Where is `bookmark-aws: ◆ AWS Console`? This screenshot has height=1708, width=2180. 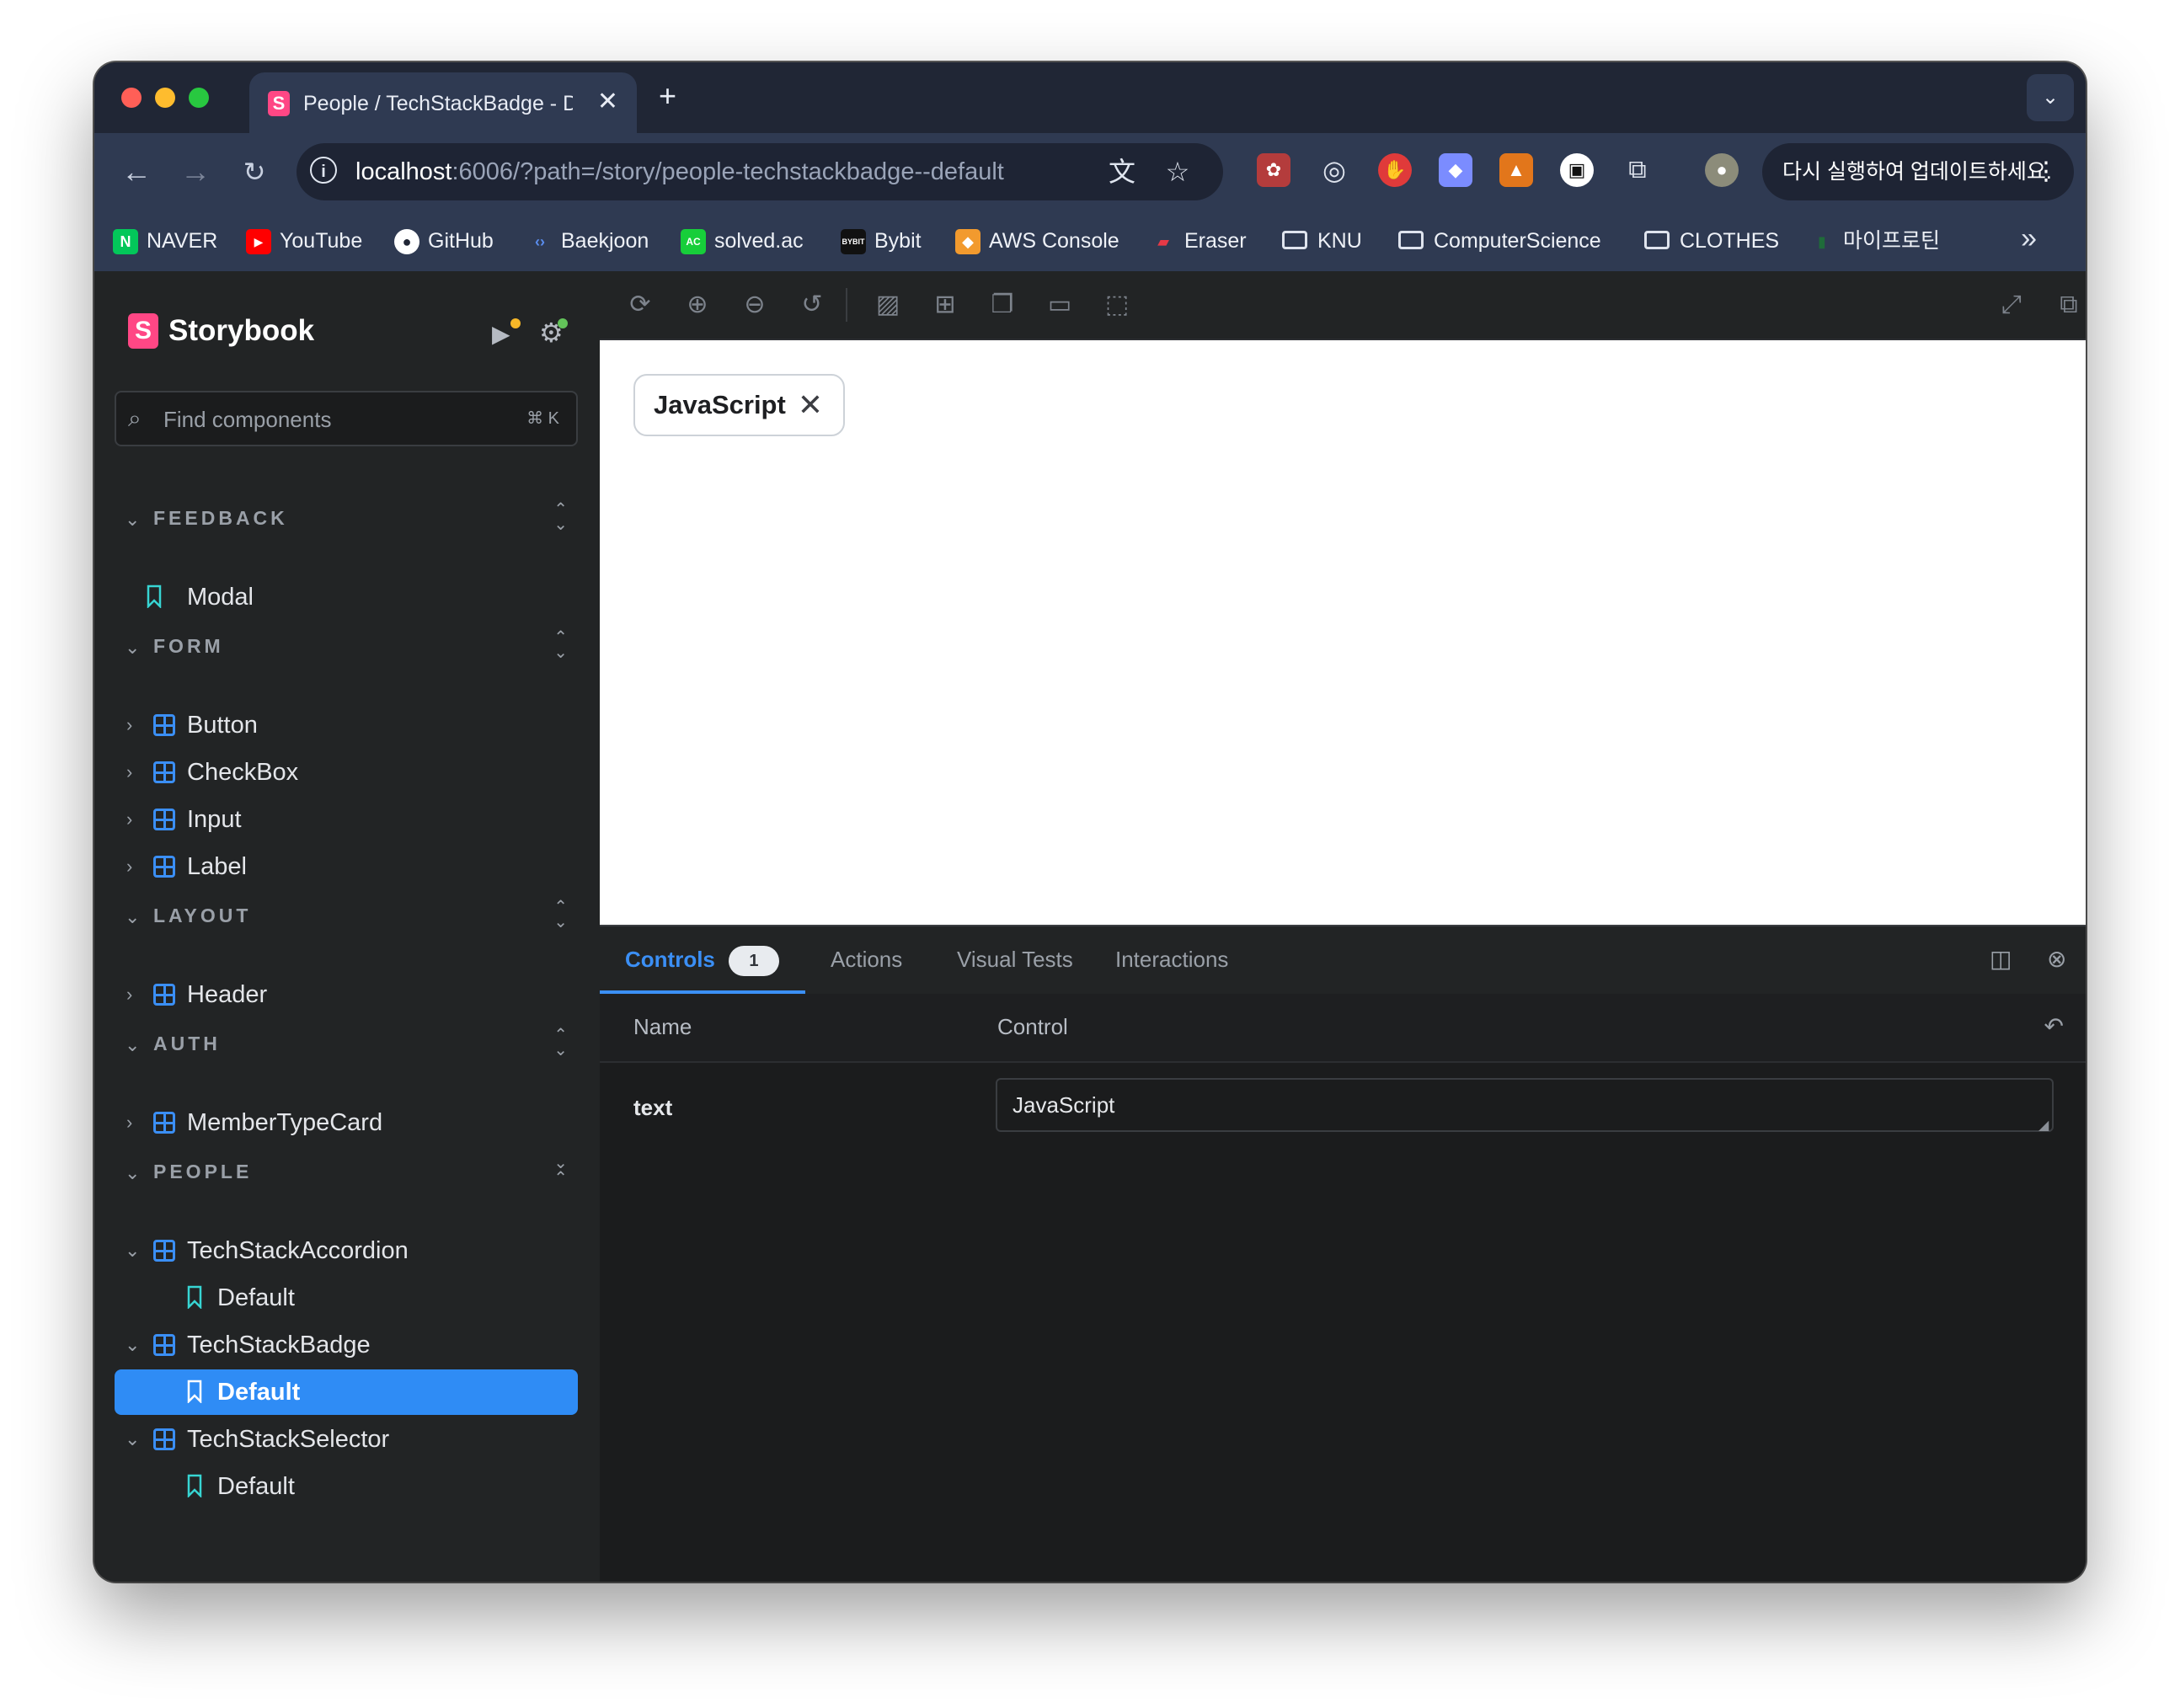
bookmark-aws: ◆ AWS Console is located at coordinates (1037, 241).